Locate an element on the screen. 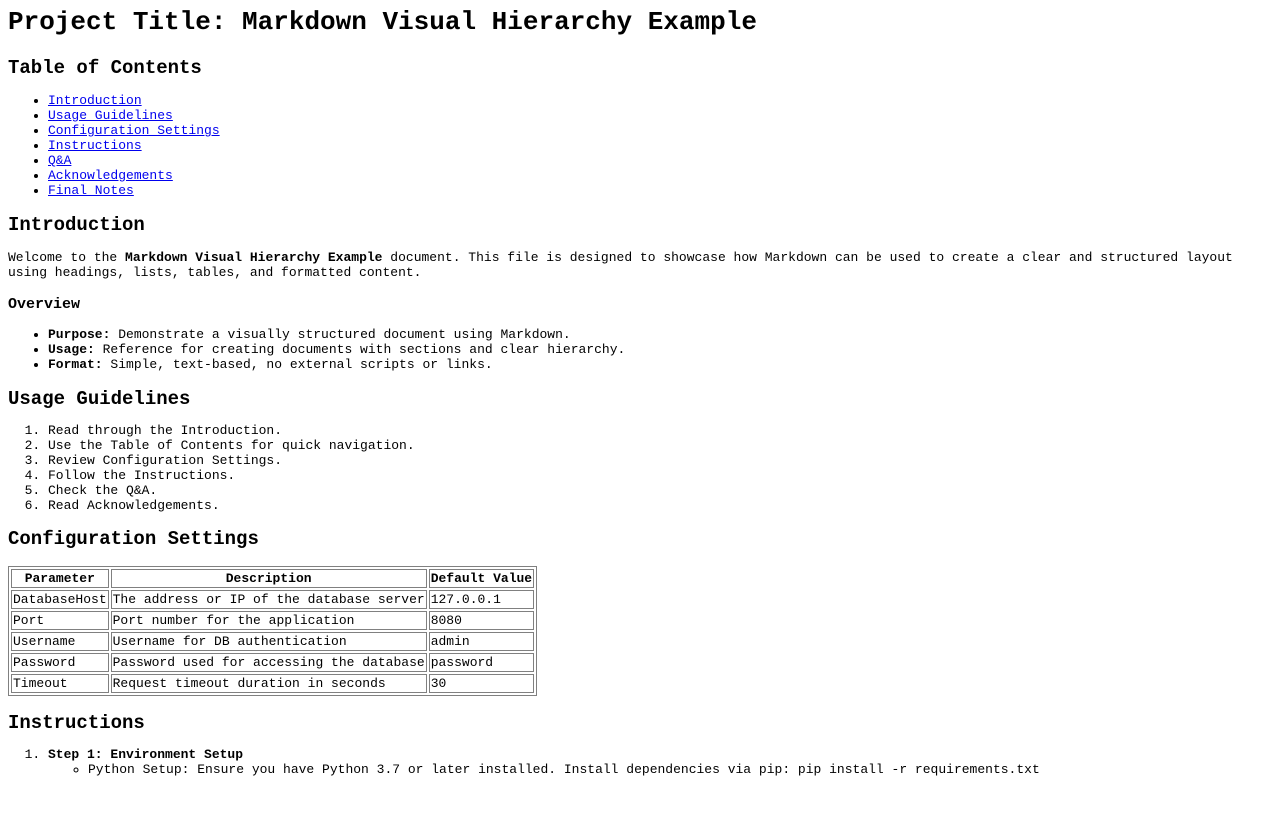 The image size is (1280, 814). overview-heading: Overview is located at coordinates (44, 304).